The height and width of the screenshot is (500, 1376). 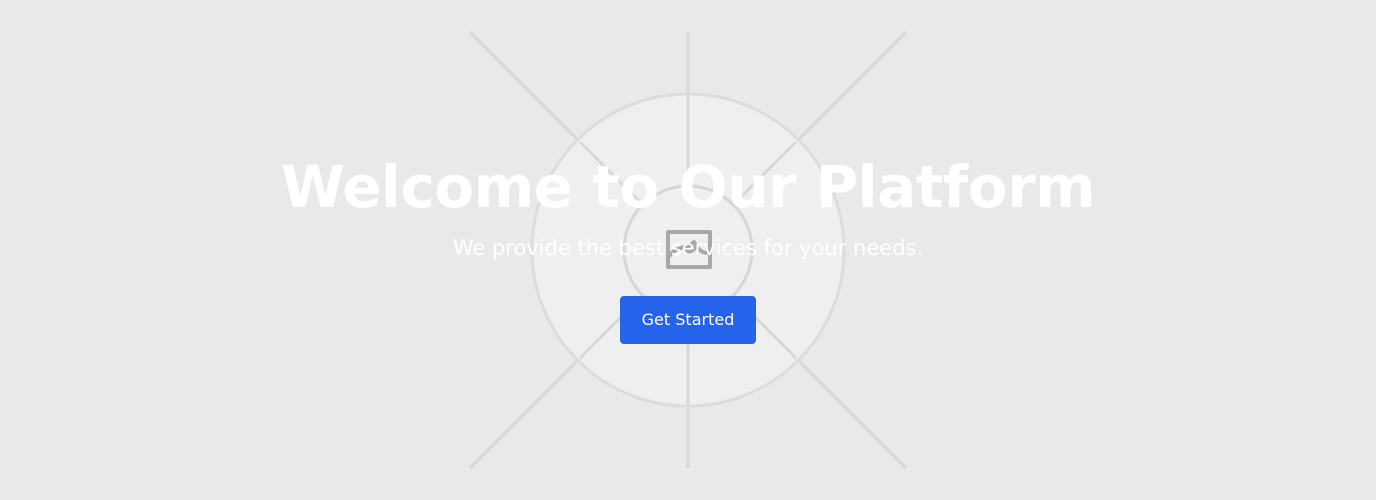 What do you see at coordinates (688, 320) in the screenshot?
I see `get-started-button: Get Started` at bounding box center [688, 320].